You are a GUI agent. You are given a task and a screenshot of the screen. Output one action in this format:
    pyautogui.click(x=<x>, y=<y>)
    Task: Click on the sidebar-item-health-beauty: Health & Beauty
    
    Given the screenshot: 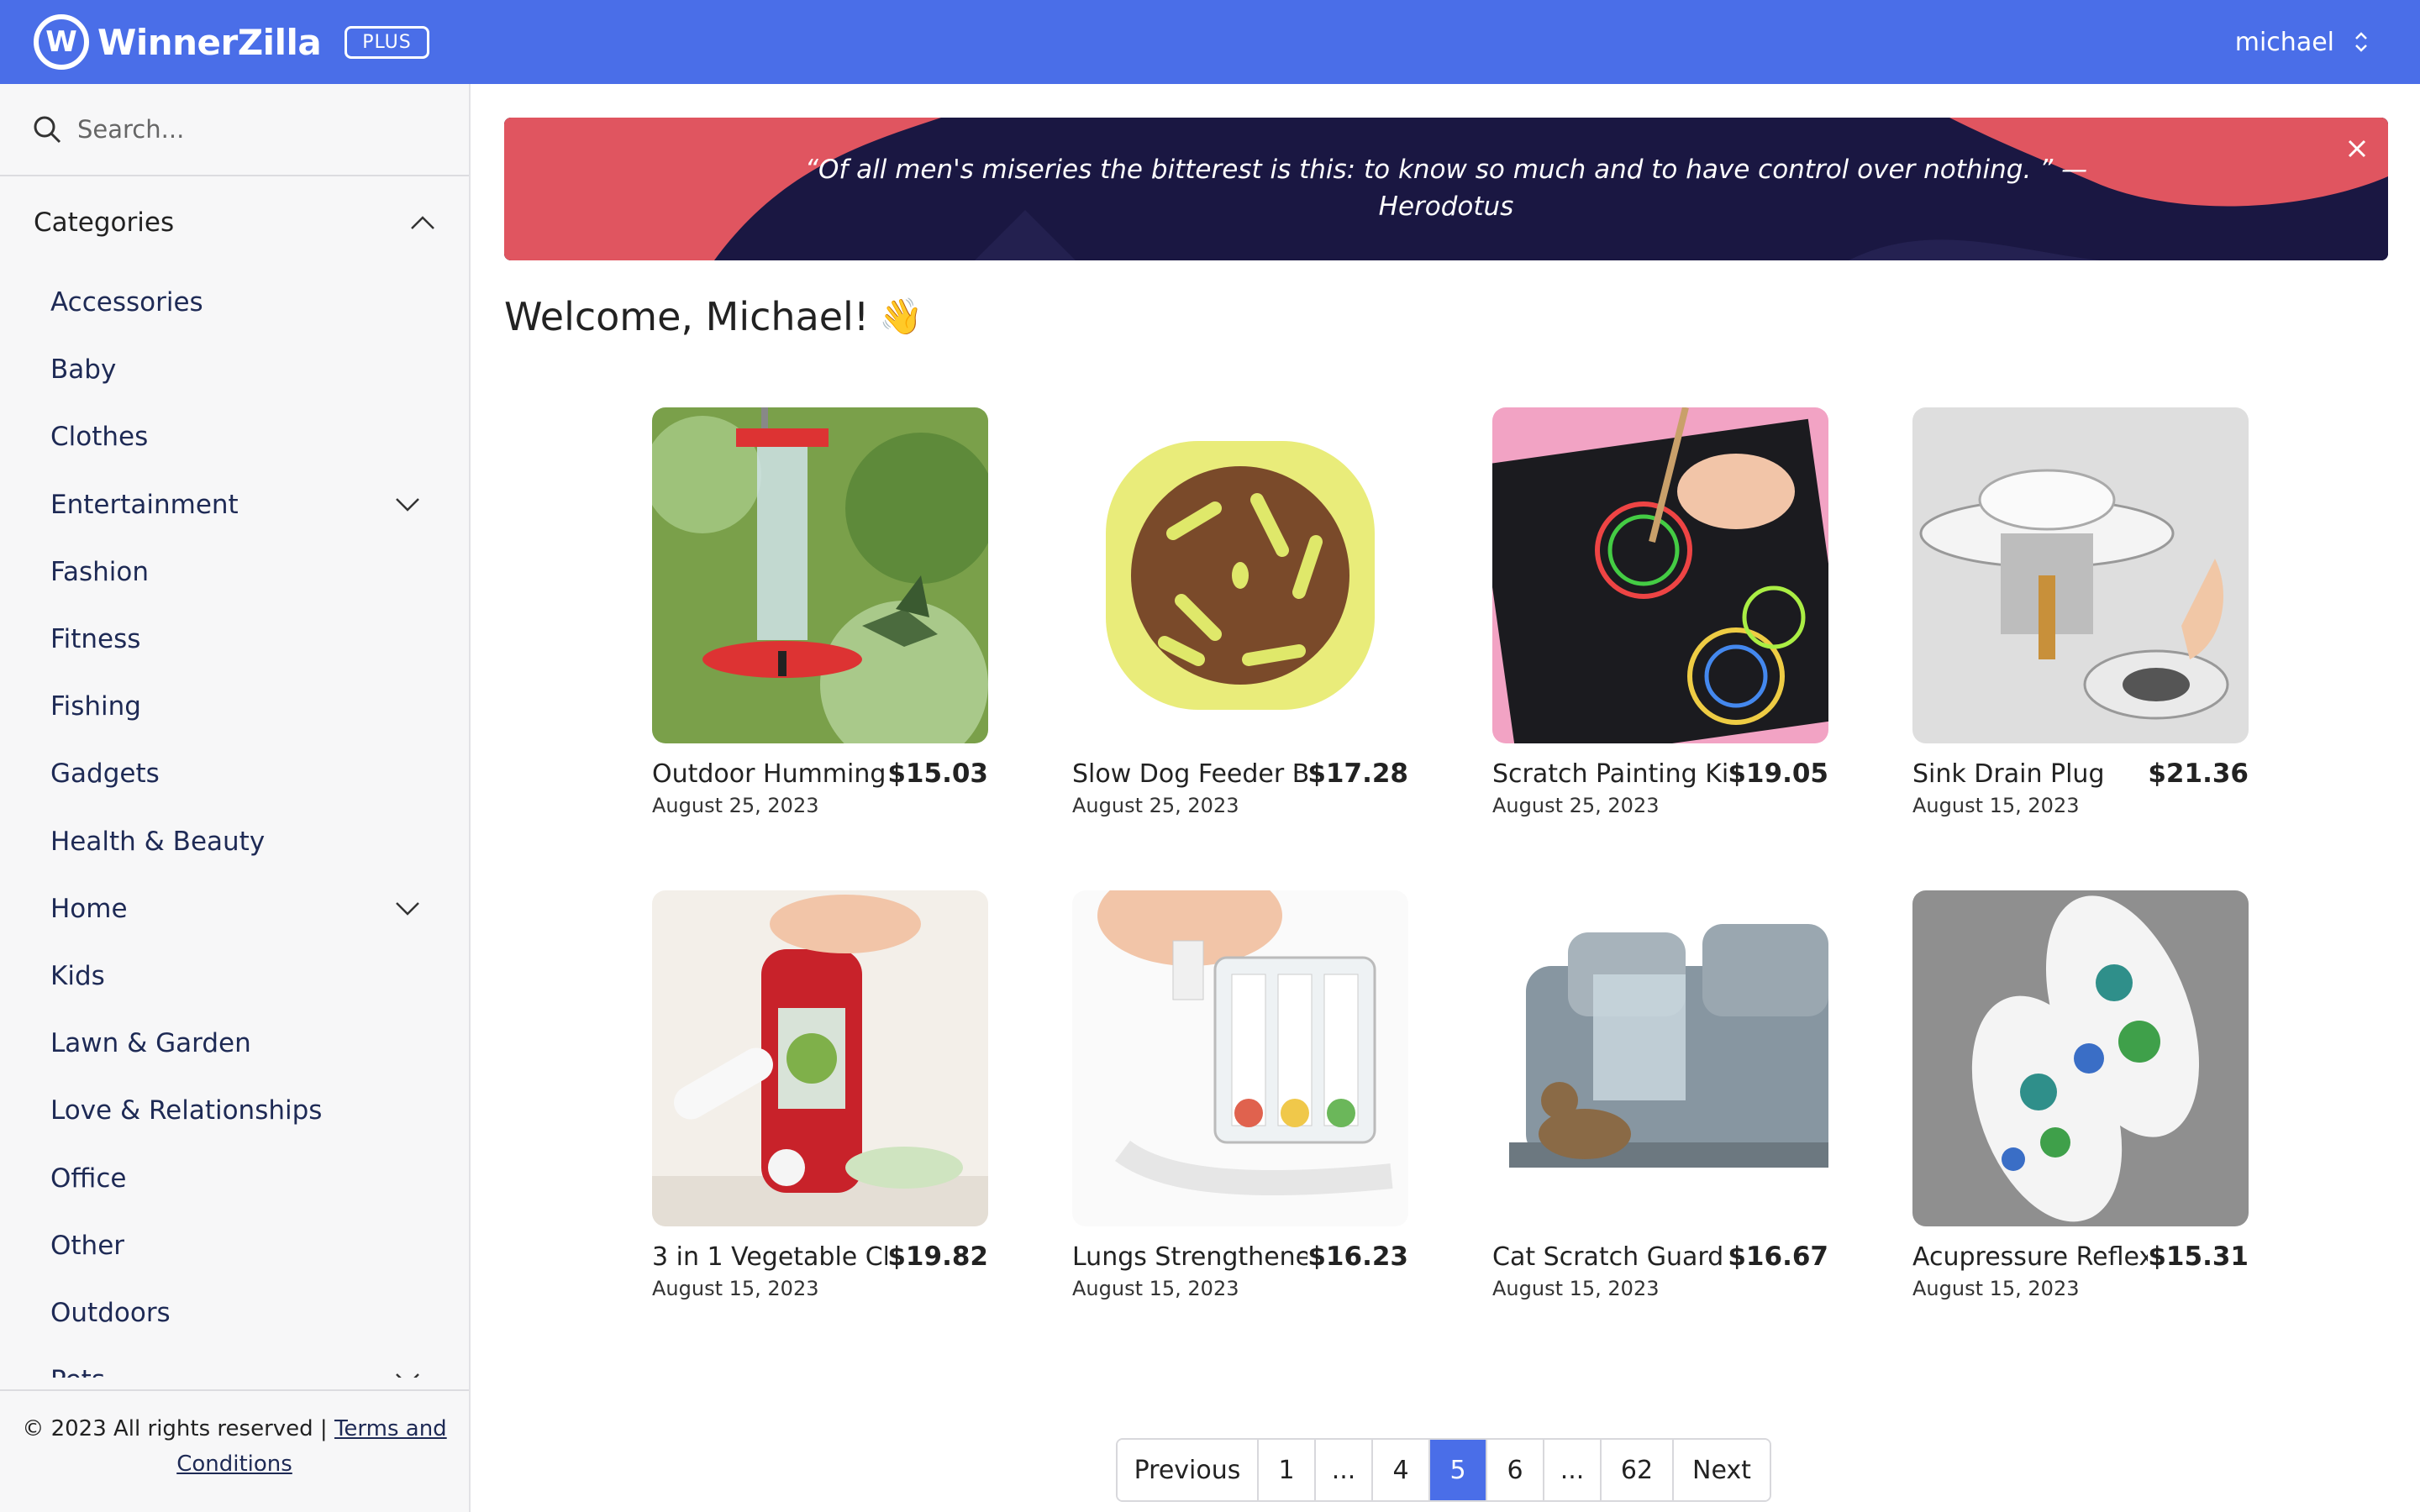 What is the action you would take?
    pyautogui.click(x=234, y=841)
    